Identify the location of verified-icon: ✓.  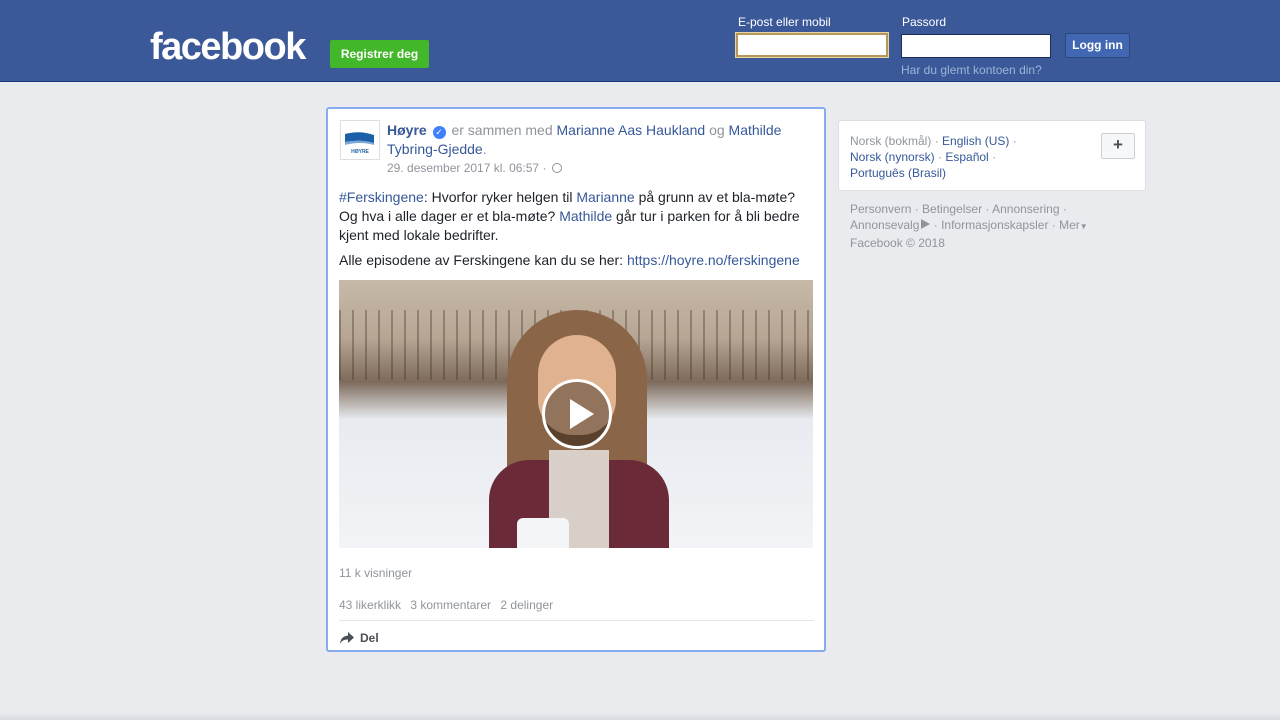
(439, 132).